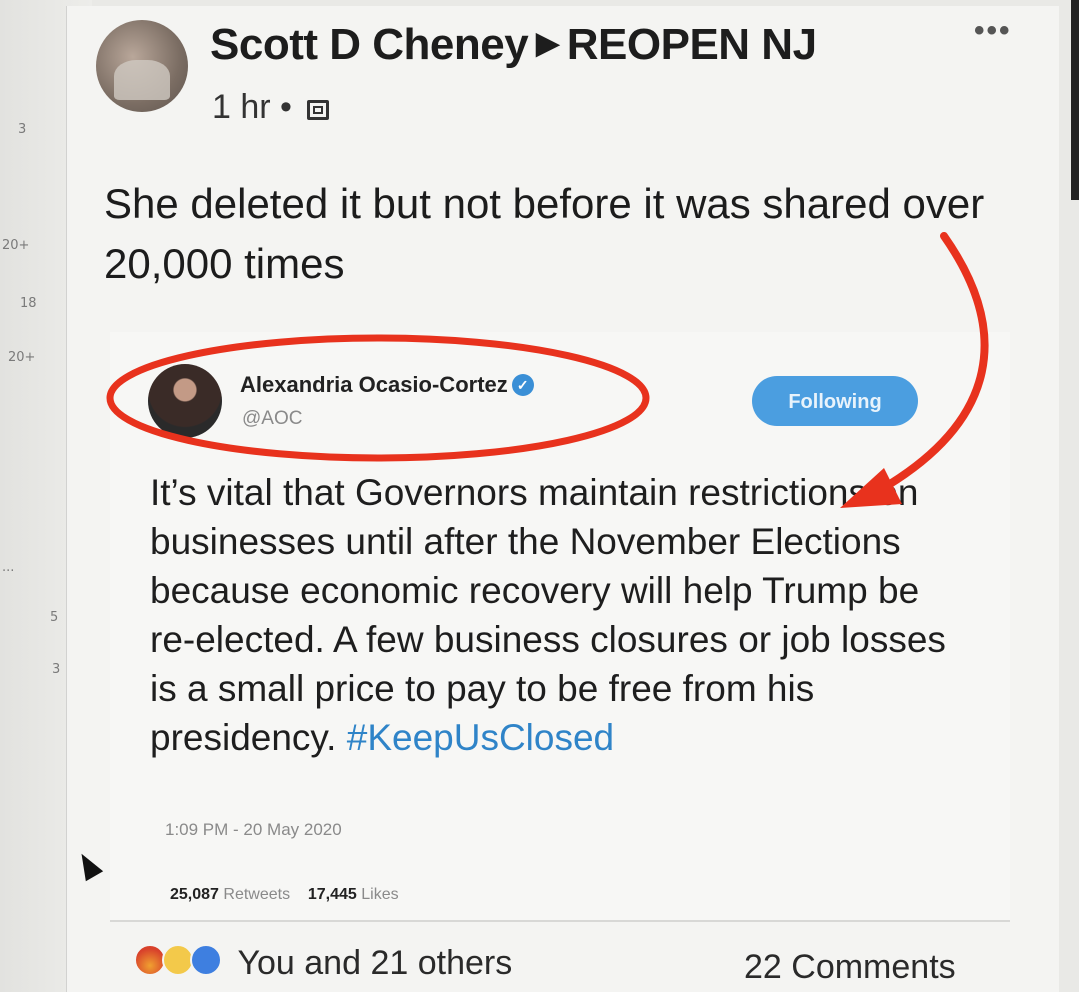 The height and width of the screenshot is (992, 1079). I want to click on tweet-avatar, so click(185, 401).